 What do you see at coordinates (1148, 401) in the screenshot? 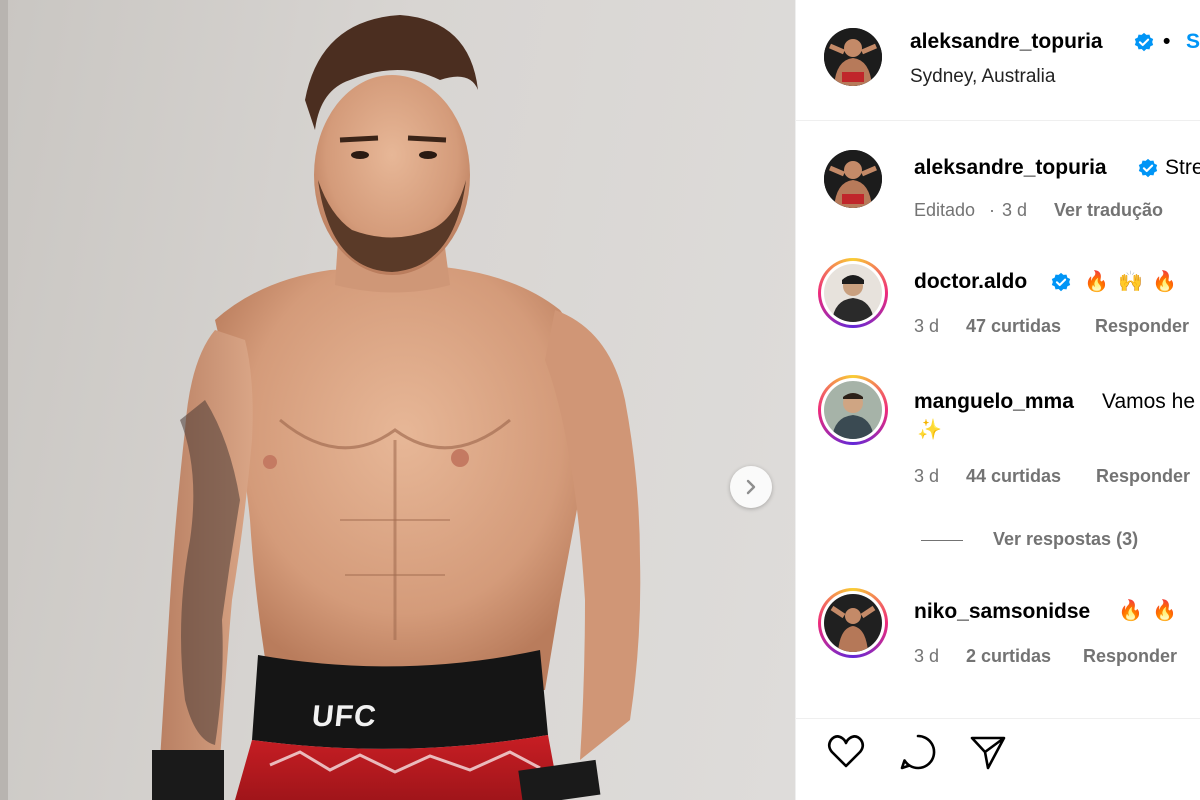
I see `comment-text: Vamos he` at bounding box center [1148, 401].